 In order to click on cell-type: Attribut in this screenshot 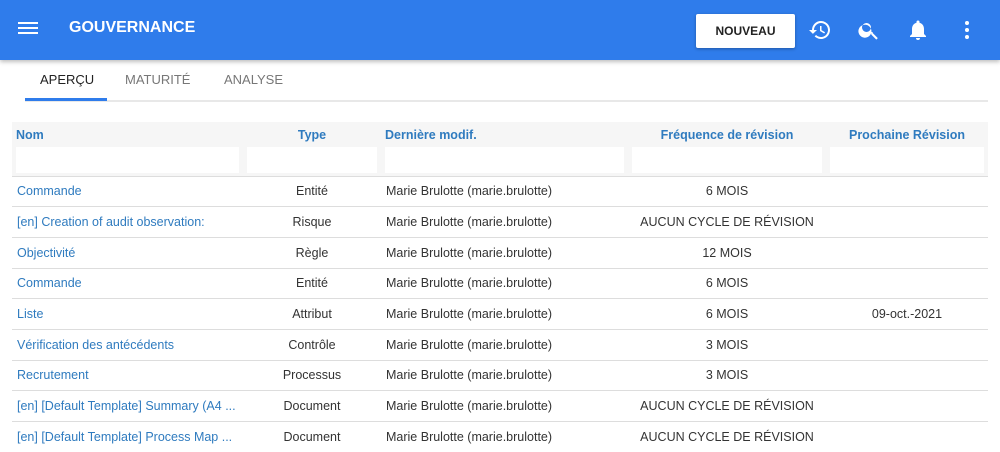, I will do `click(312, 314)`.